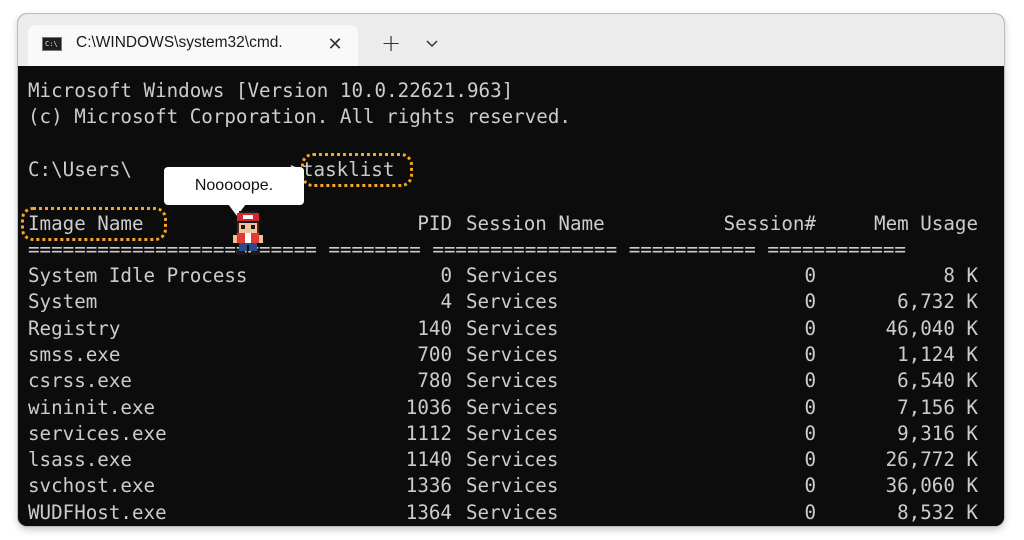 This screenshot has width=1024, height=540. Describe the element at coordinates (960, 275) in the screenshot. I see `process-mem-usage: 8 K` at that location.